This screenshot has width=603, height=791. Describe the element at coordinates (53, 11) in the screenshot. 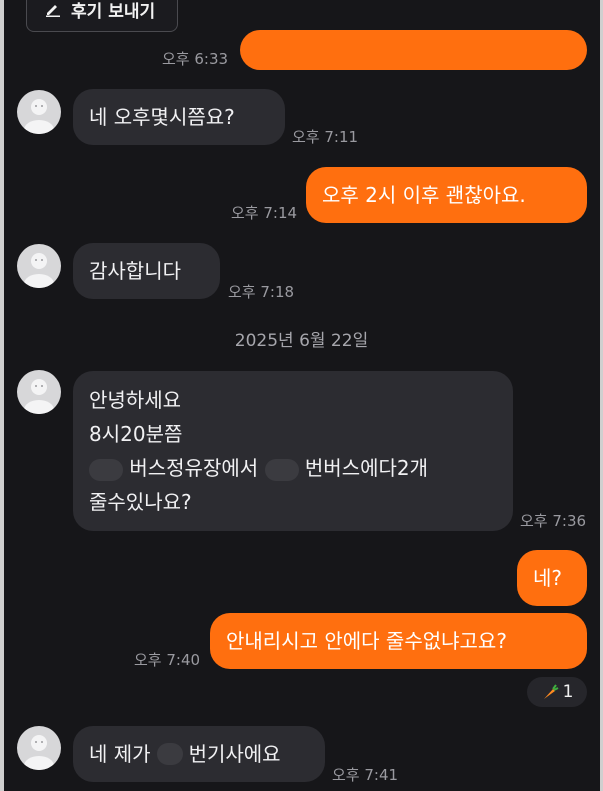

I see `pencil-icon` at that location.